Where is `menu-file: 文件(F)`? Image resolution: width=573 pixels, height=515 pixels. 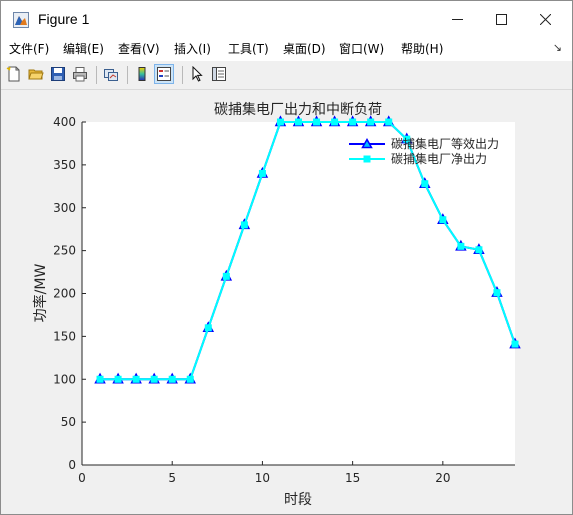 menu-file: 文件(F) is located at coordinates (29, 48).